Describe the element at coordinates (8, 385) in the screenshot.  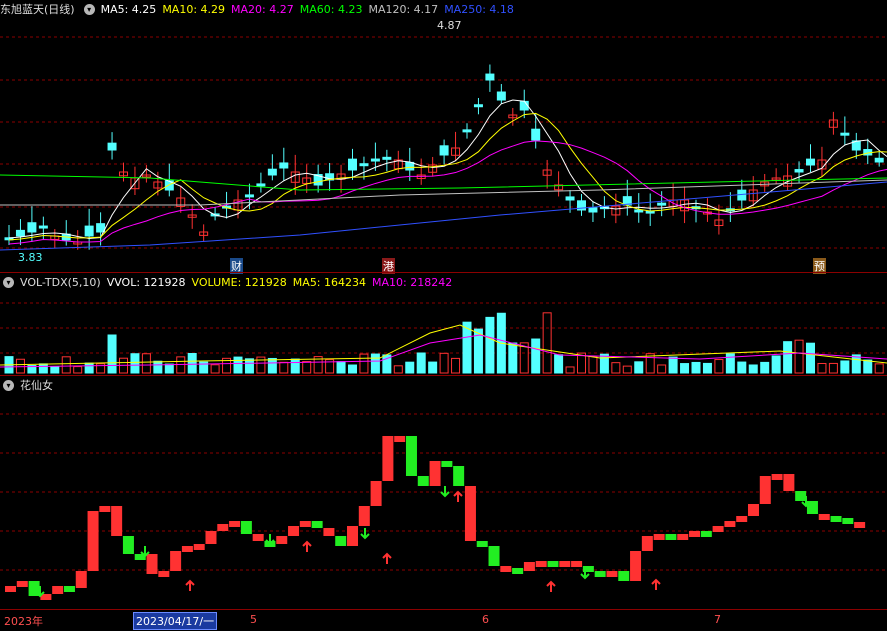
I see `indicator-settings-icon: ▾` at that location.